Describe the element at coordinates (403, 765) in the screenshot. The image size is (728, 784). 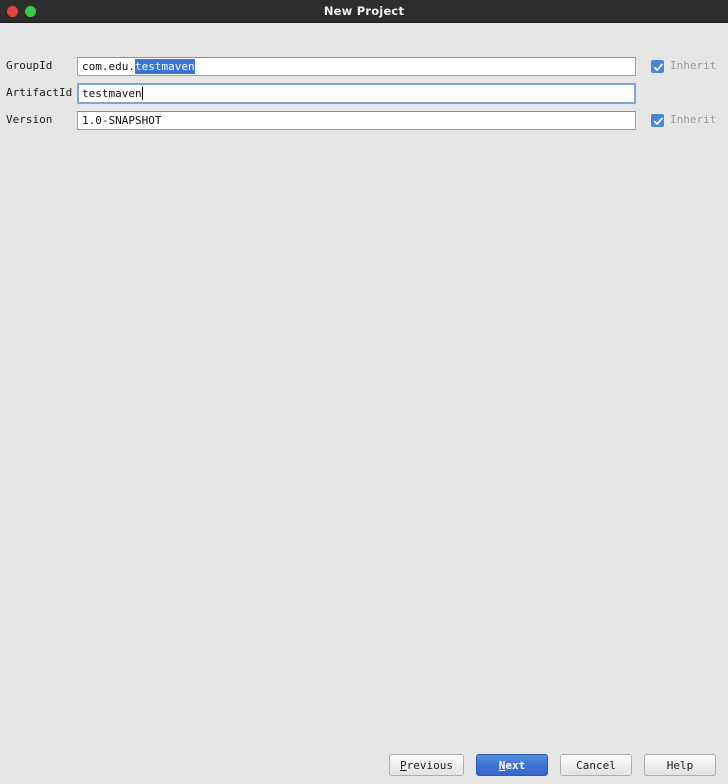
I see `previous-button-mnemonic: P` at that location.